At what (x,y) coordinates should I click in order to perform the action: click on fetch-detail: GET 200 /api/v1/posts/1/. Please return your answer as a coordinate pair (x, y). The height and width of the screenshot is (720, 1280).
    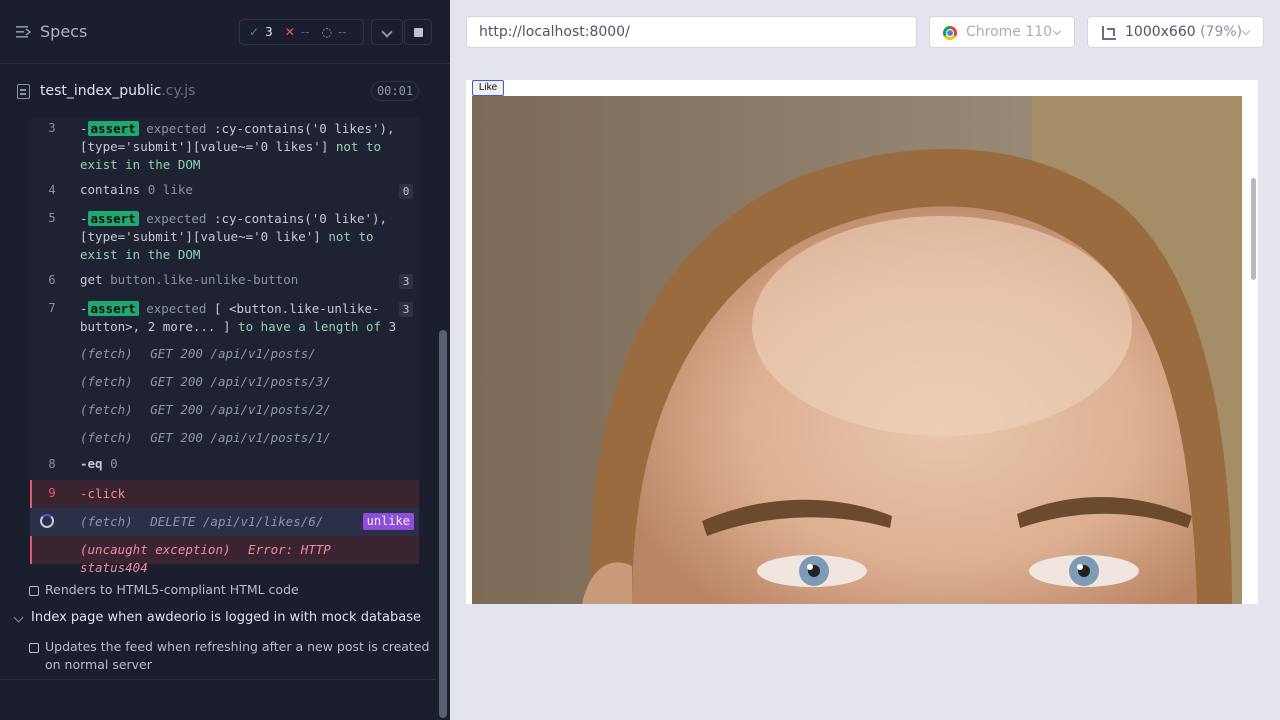
    Looking at the image, I should click on (240, 437).